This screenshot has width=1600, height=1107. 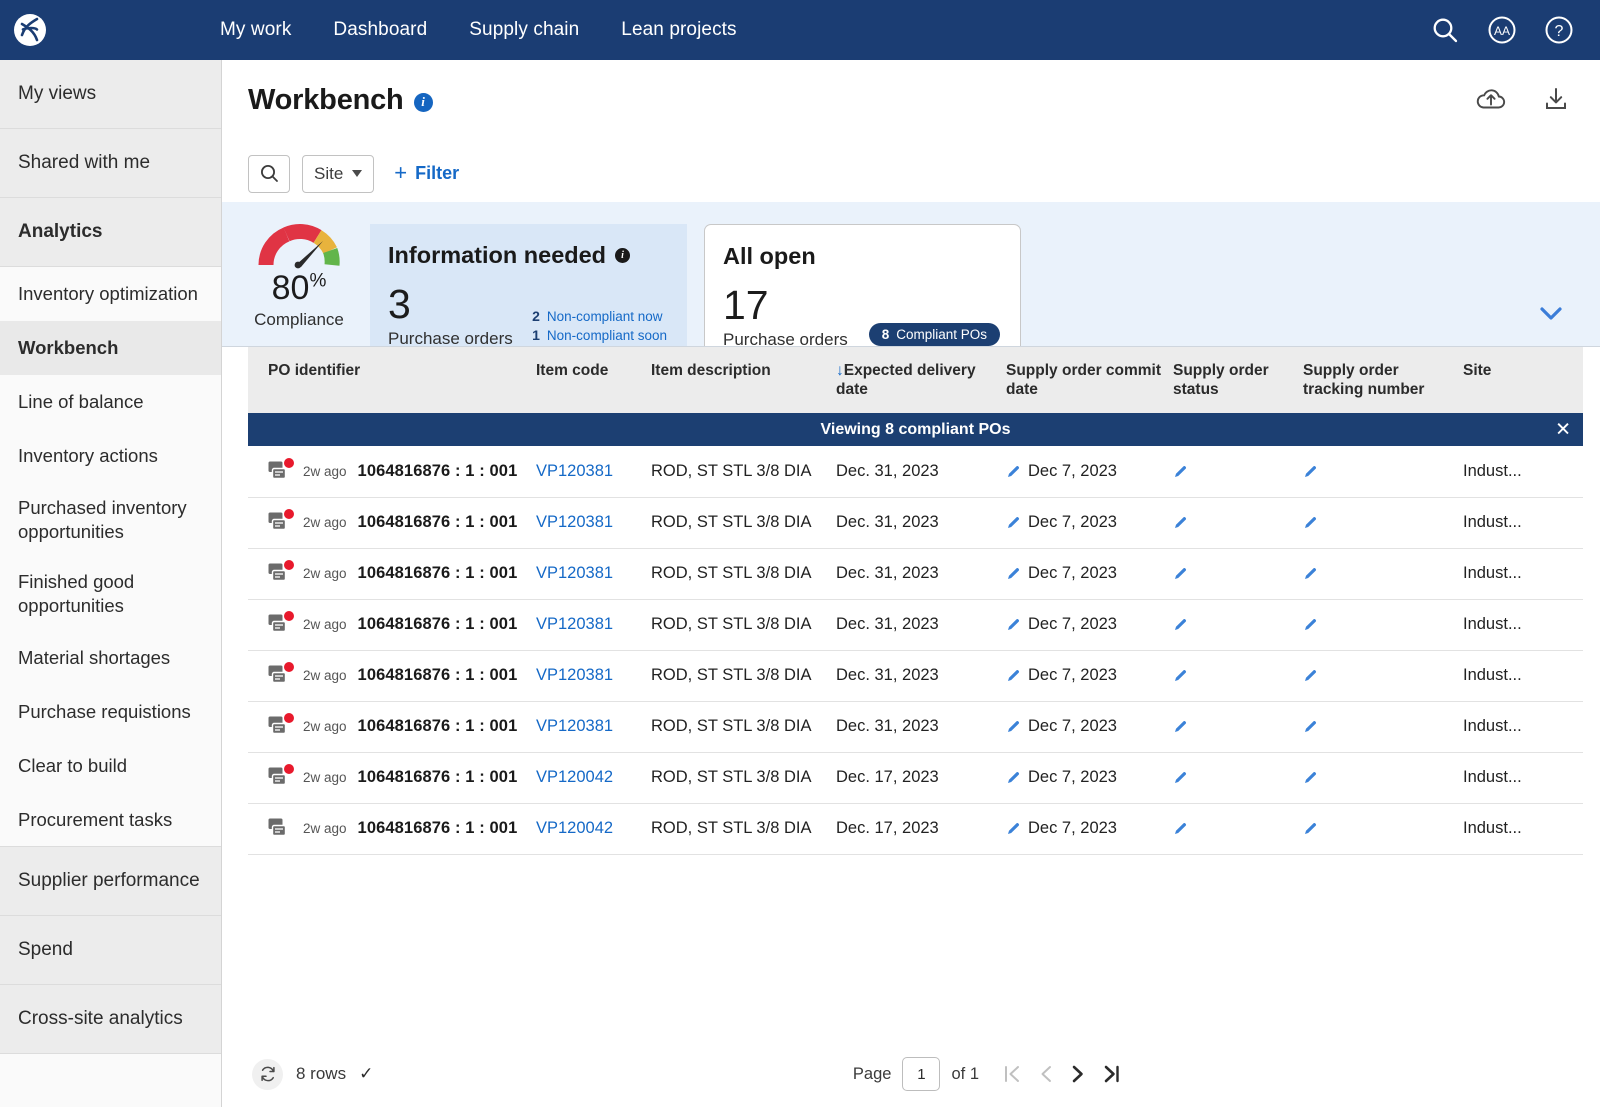 I want to click on next-page-icon, so click(x=1078, y=1074).